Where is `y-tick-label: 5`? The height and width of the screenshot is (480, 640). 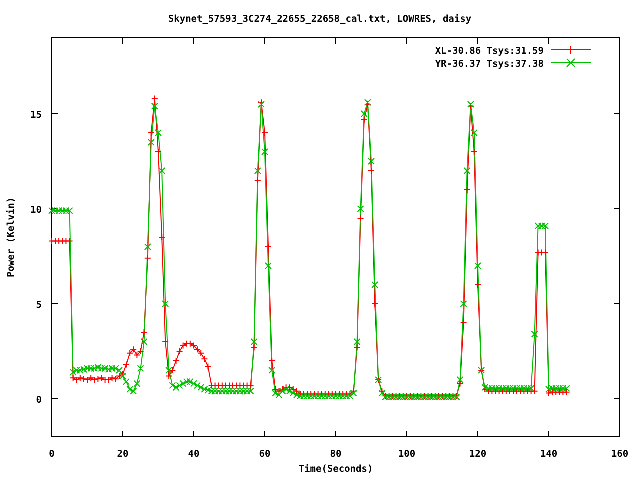 y-tick-label: 5 is located at coordinates (39, 305).